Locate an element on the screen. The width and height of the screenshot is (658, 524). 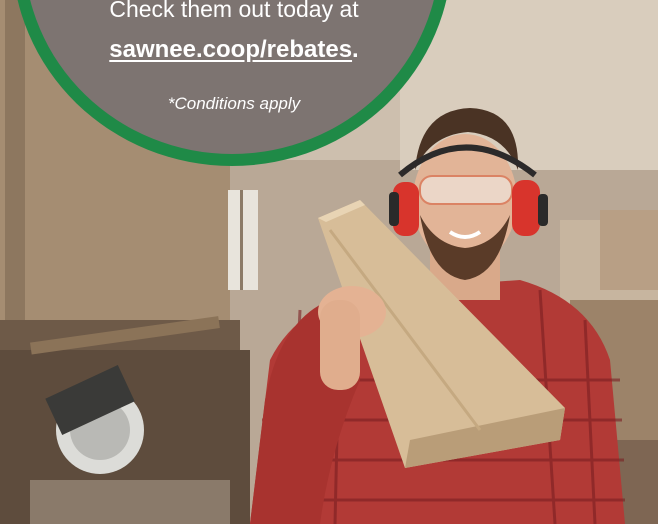
promo-link-line: sawnee.coop/rebates. is located at coordinates (234, 50).